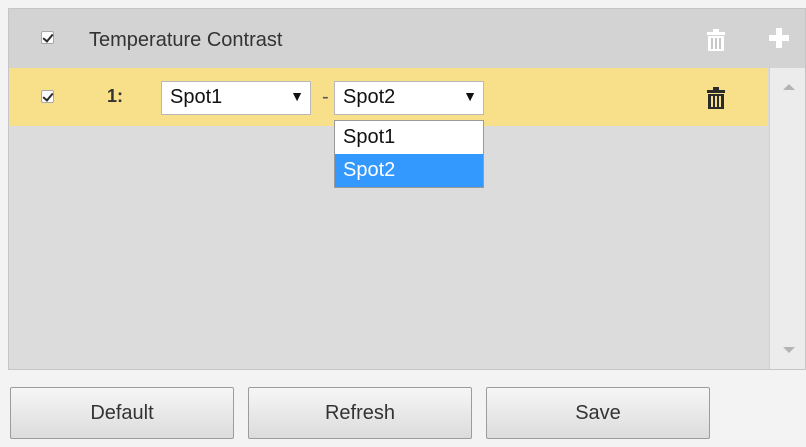  What do you see at coordinates (409, 137) in the screenshot?
I see `dropdown-option-spot1: Spot1` at bounding box center [409, 137].